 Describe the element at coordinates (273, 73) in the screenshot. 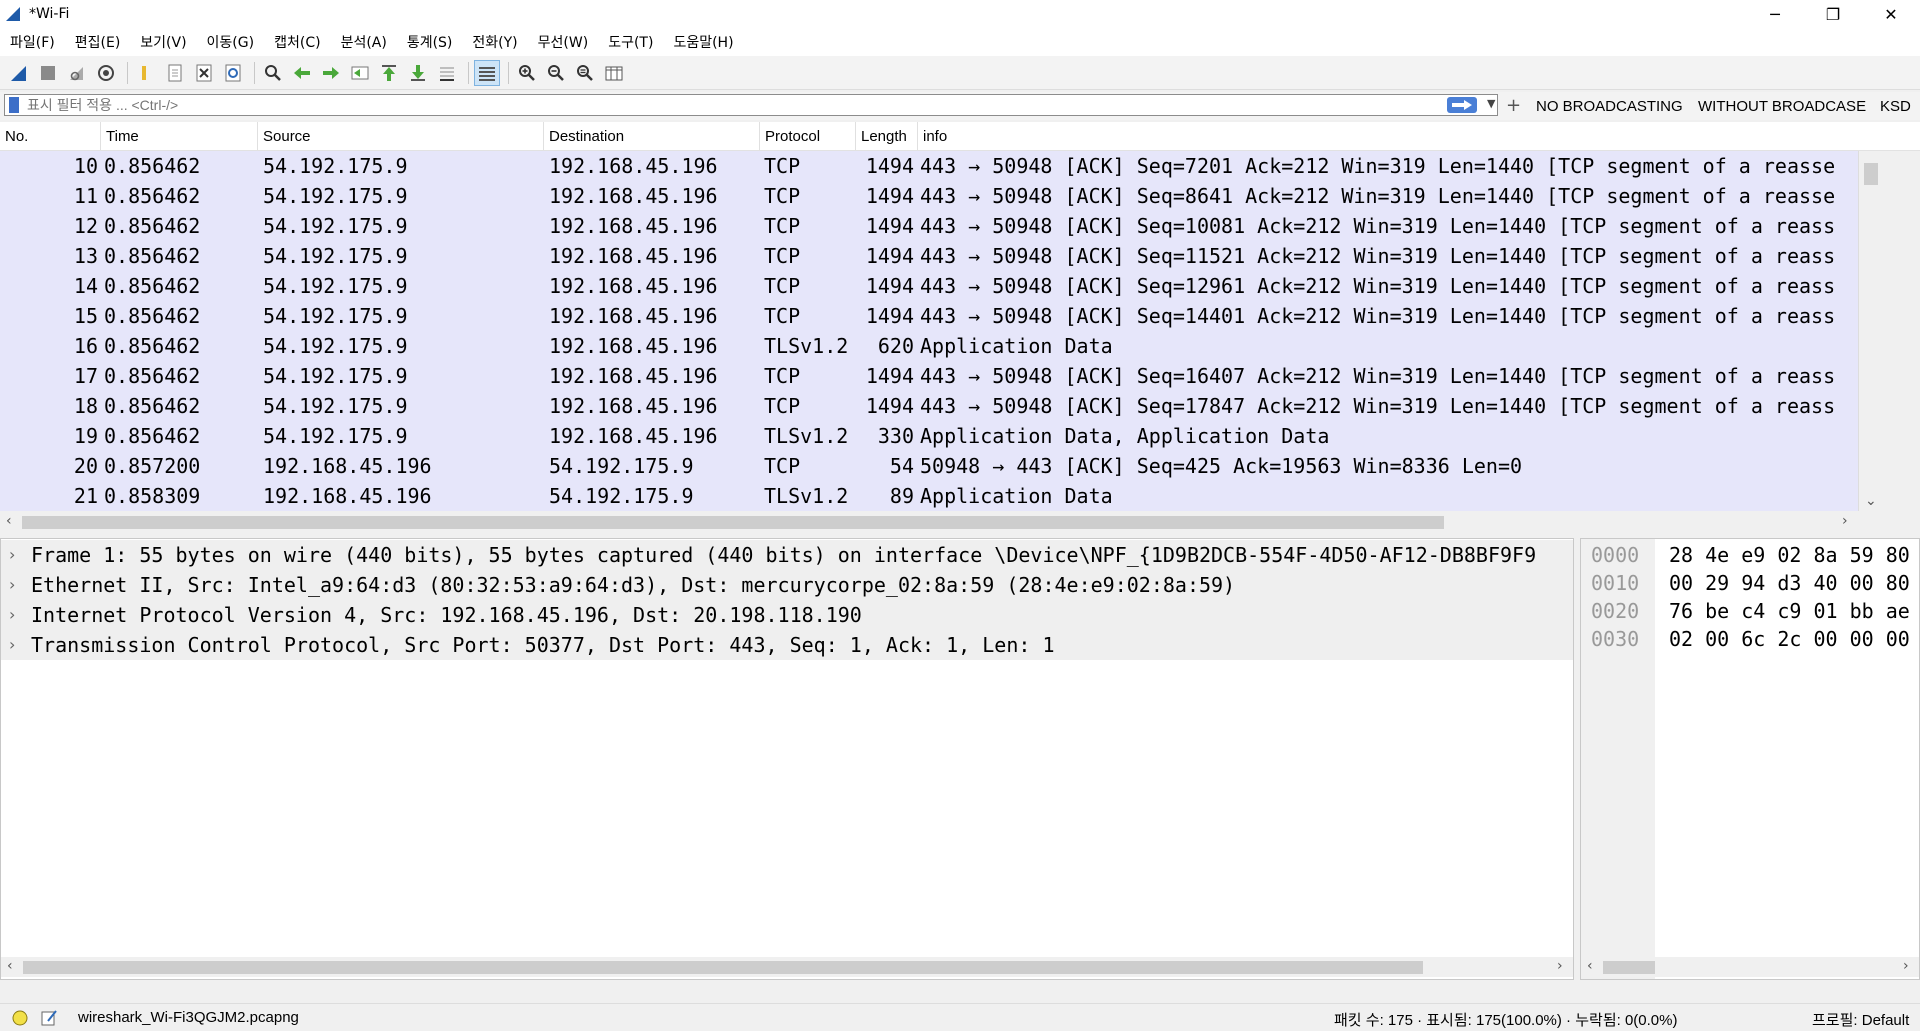

I see `find-packet-button` at that location.